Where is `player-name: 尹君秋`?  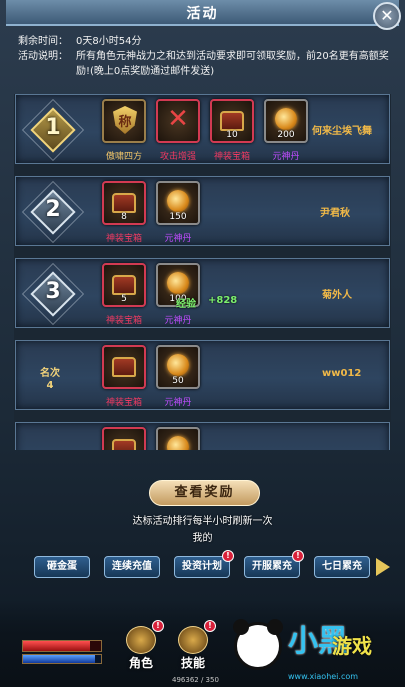
player-name: 尹君秋 is located at coordinates (335, 213).